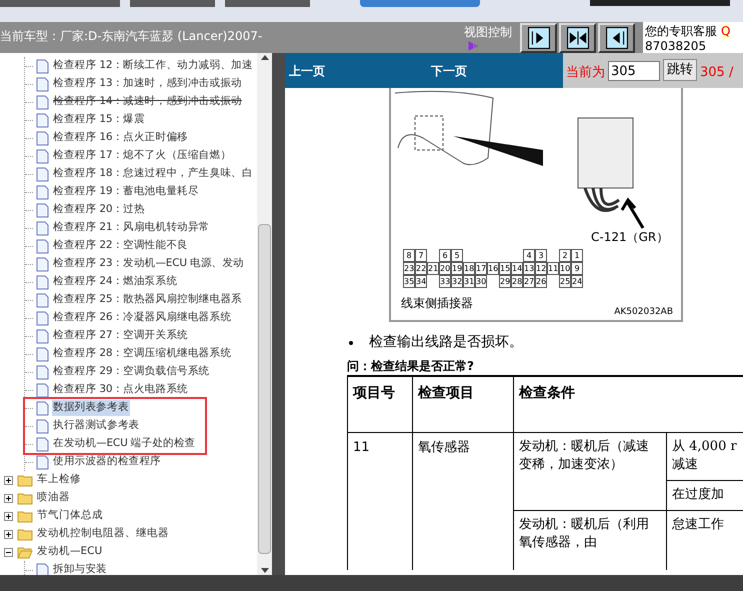 The width and height of the screenshot is (743, 591). I want to click on table-cell: 11, so click(380, 501).